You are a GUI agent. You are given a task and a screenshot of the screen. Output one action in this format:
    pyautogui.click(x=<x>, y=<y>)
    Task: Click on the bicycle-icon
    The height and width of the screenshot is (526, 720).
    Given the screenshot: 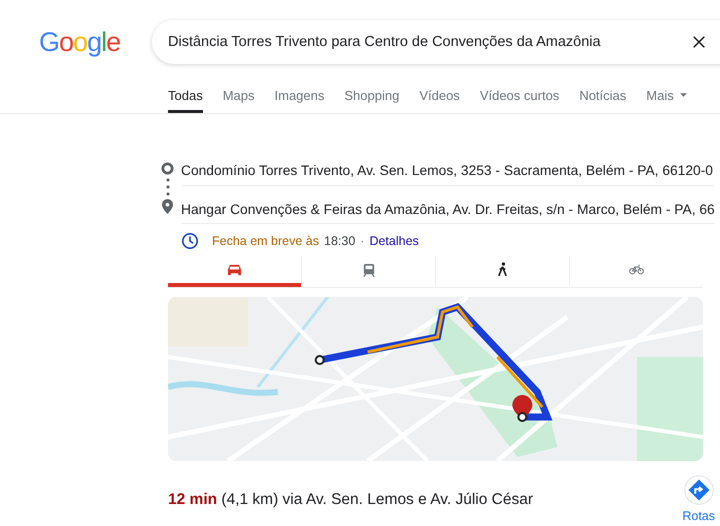 What is the action you would take?
    pyautogui.click(x=636, y=269)
    